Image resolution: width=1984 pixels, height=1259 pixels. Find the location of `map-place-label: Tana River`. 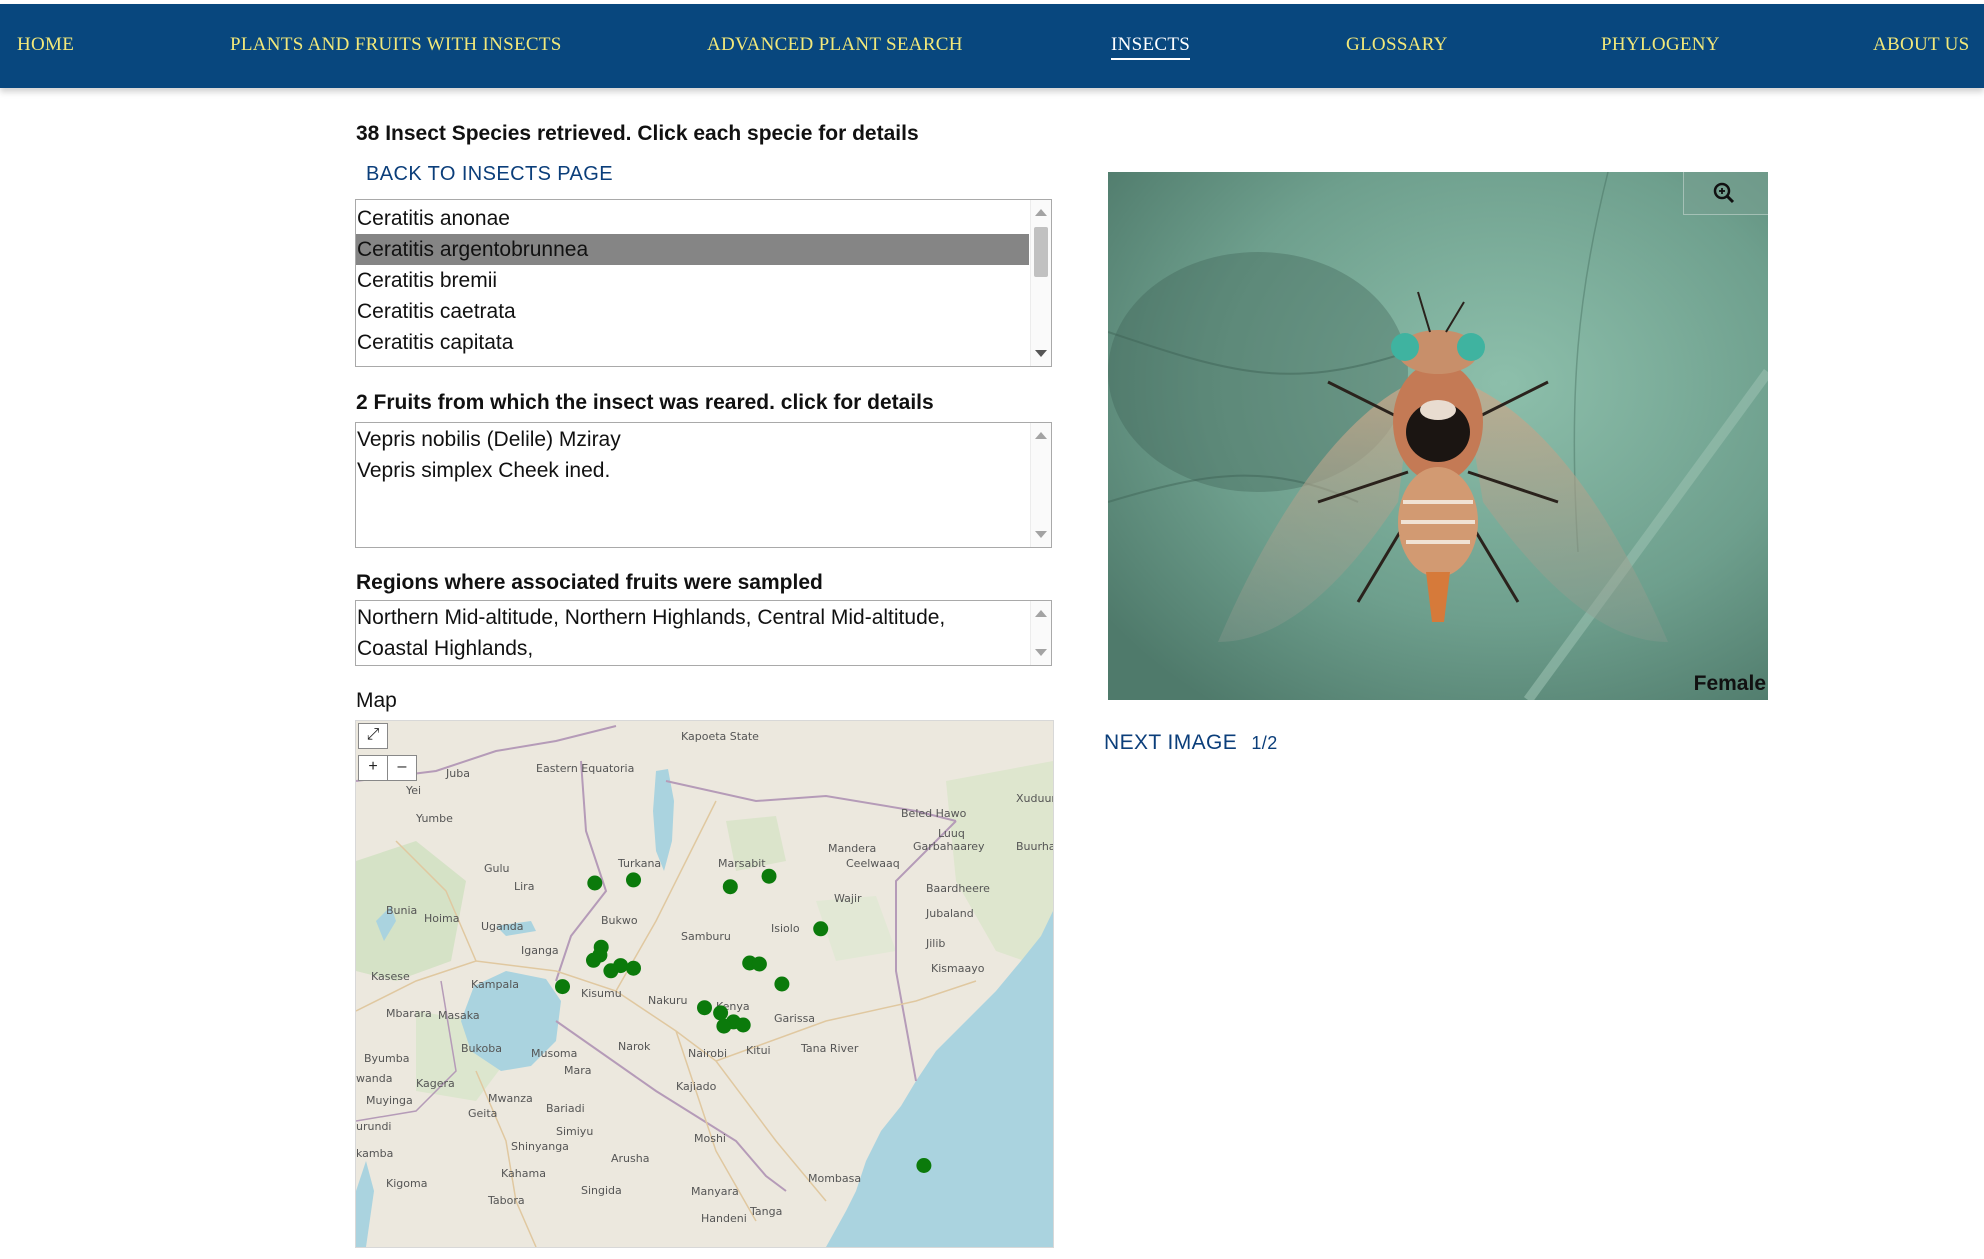

map-place-label: Tana River is located at coordinates (829, 1048).